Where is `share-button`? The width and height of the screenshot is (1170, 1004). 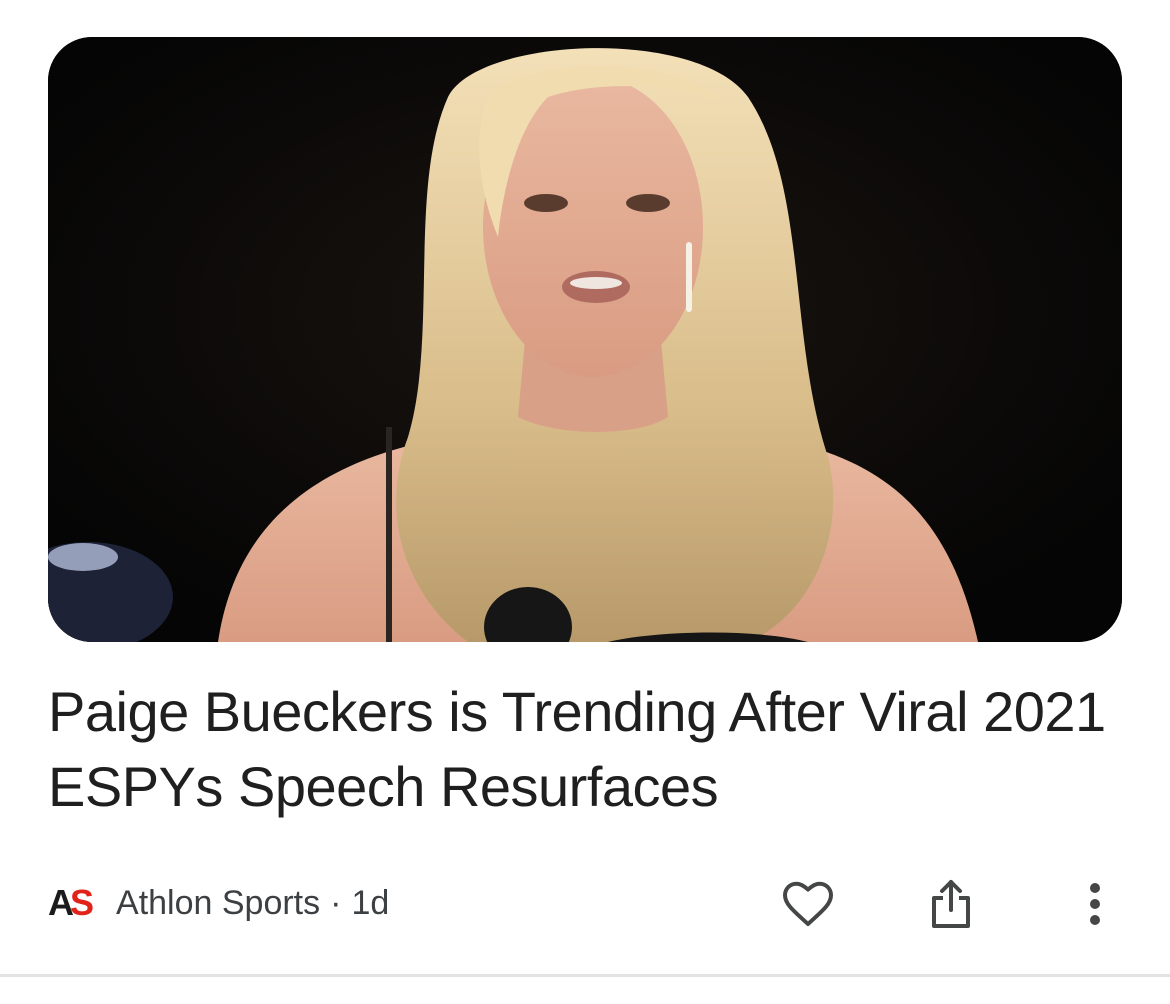
share-button is located at coordinates (951, 904).